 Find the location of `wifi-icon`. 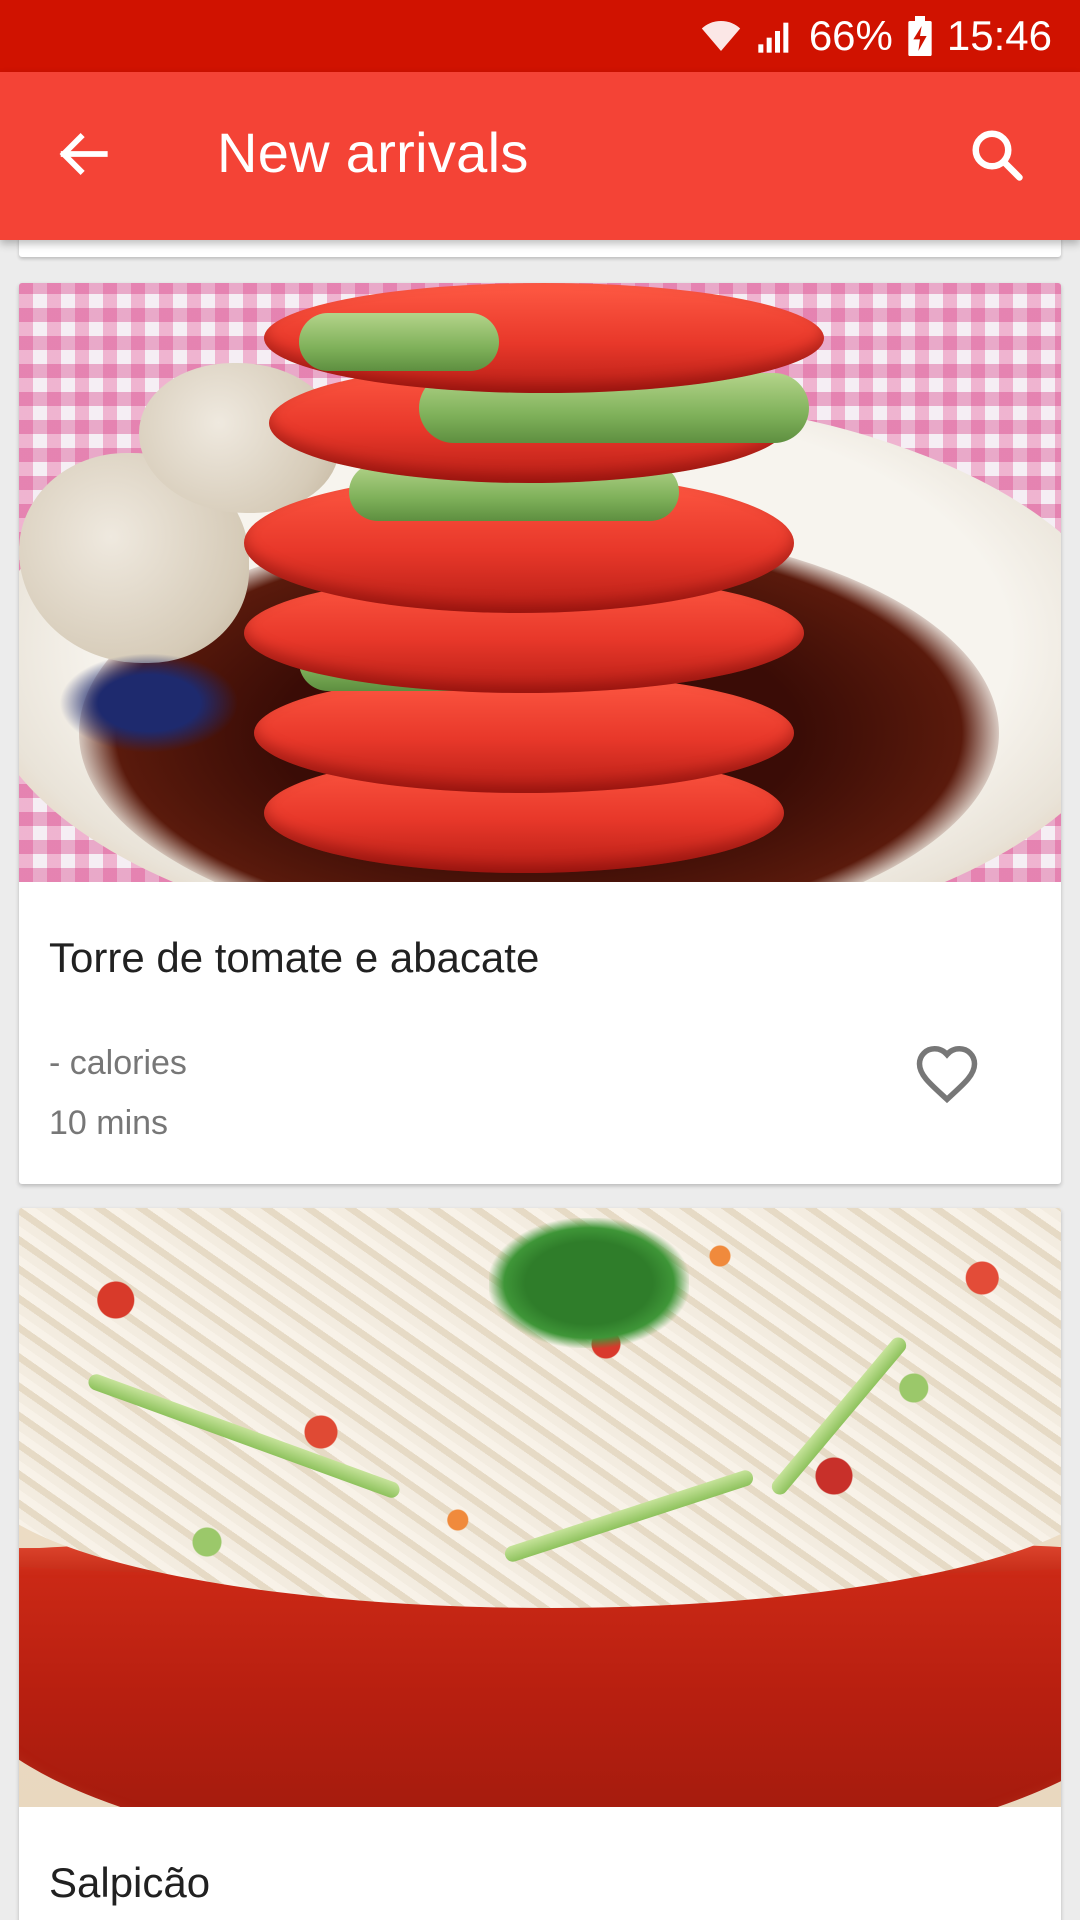

wifi-icon is located at coordinates (721, 36).